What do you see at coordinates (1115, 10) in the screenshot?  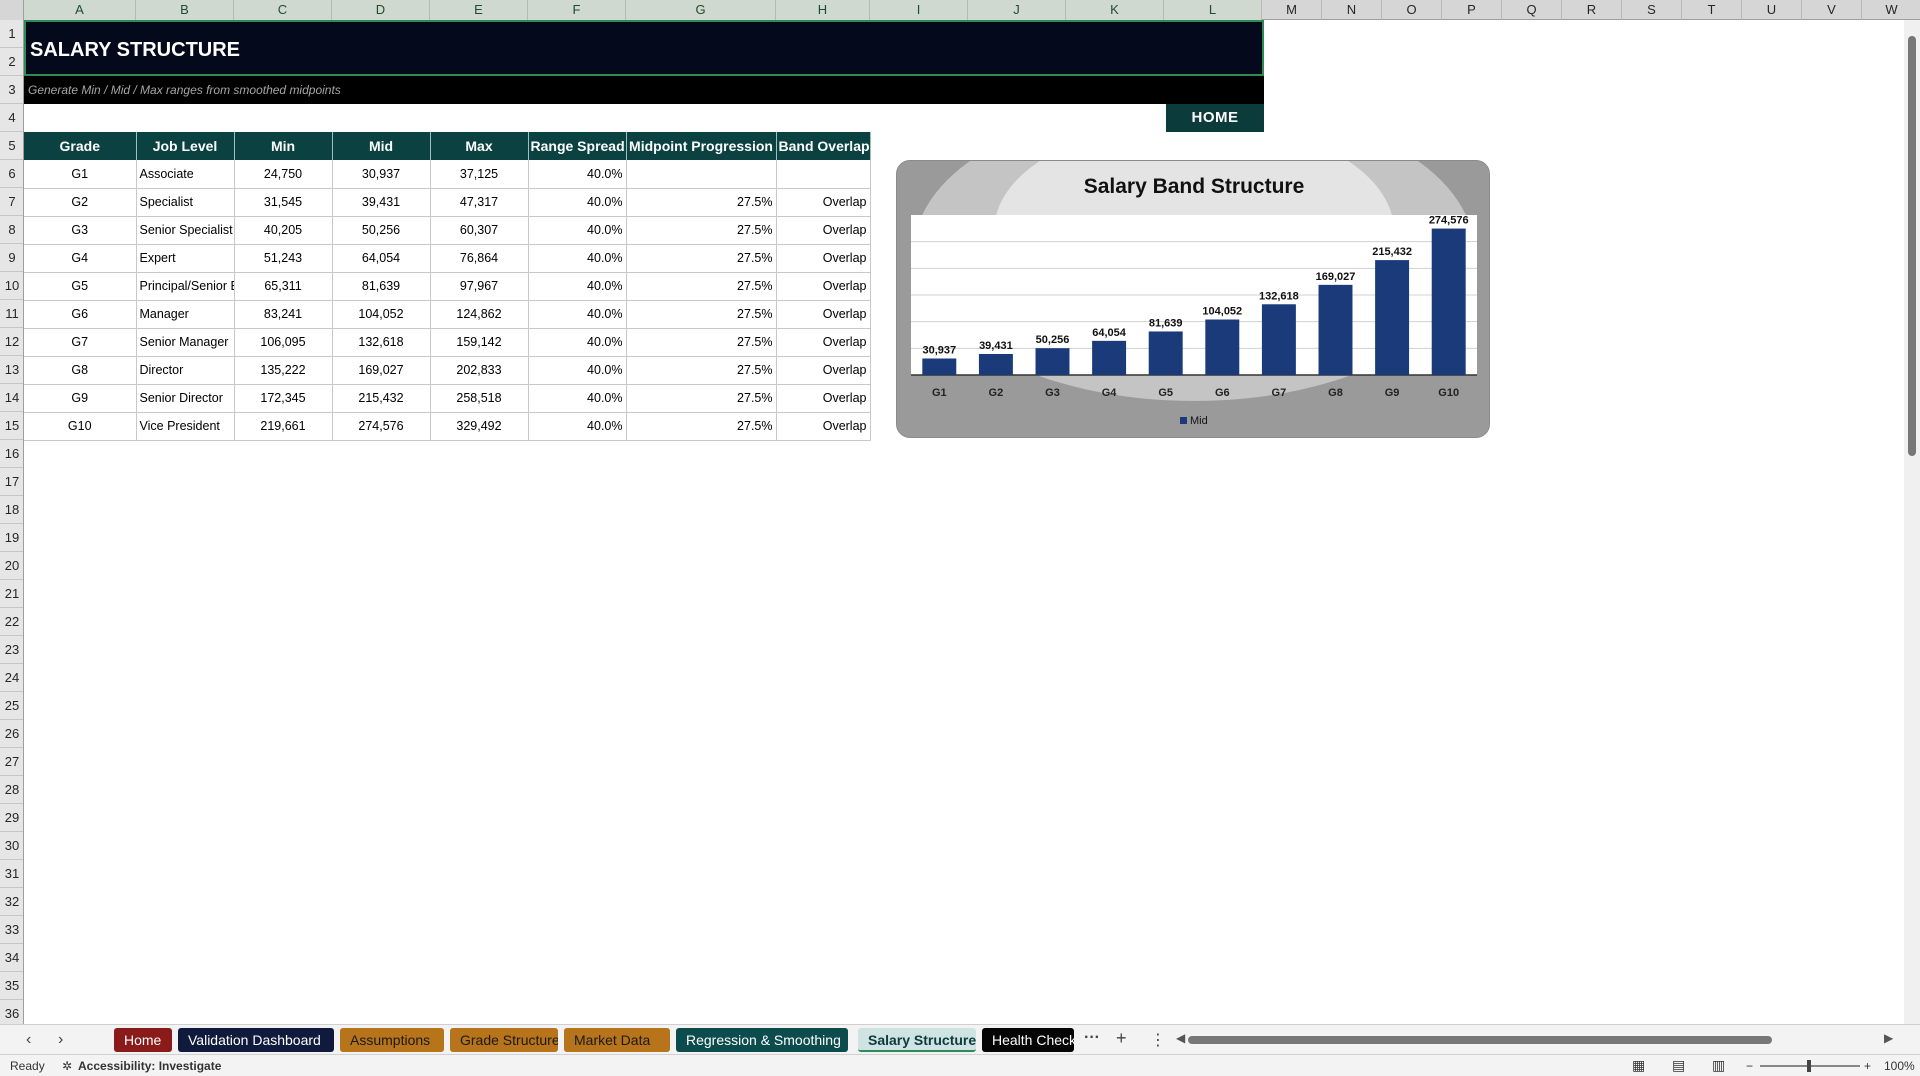 I see `column-header: K` at bounding box center [1115, 10].